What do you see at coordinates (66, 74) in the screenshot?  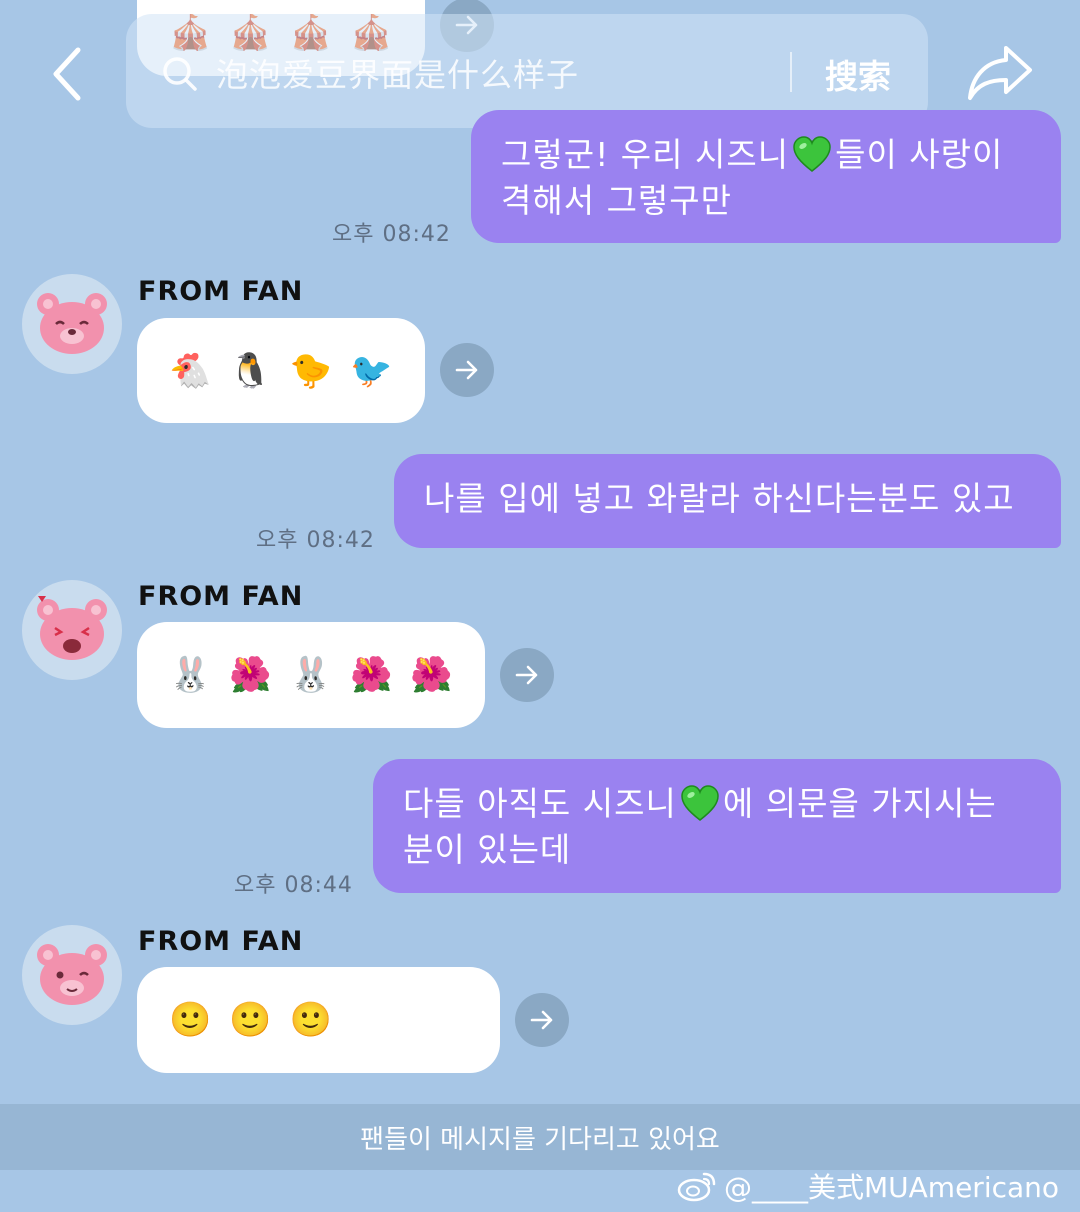 I see `back-chevron-icon` at bounding box center [66, 74].